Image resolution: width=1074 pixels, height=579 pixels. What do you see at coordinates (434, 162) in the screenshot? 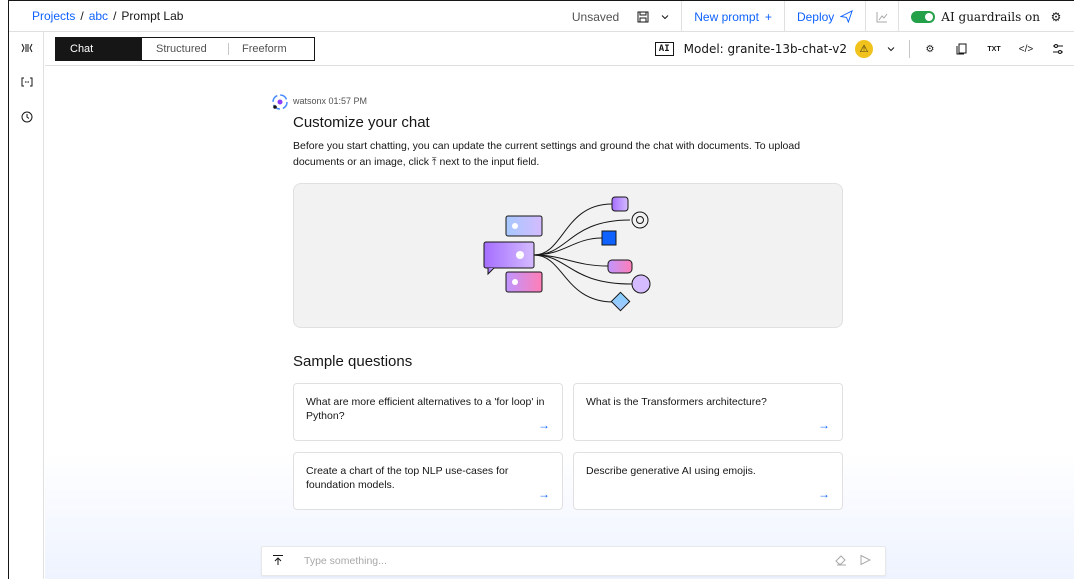
I see `upload-icon: ⤒` at bounding box center [434, 162].